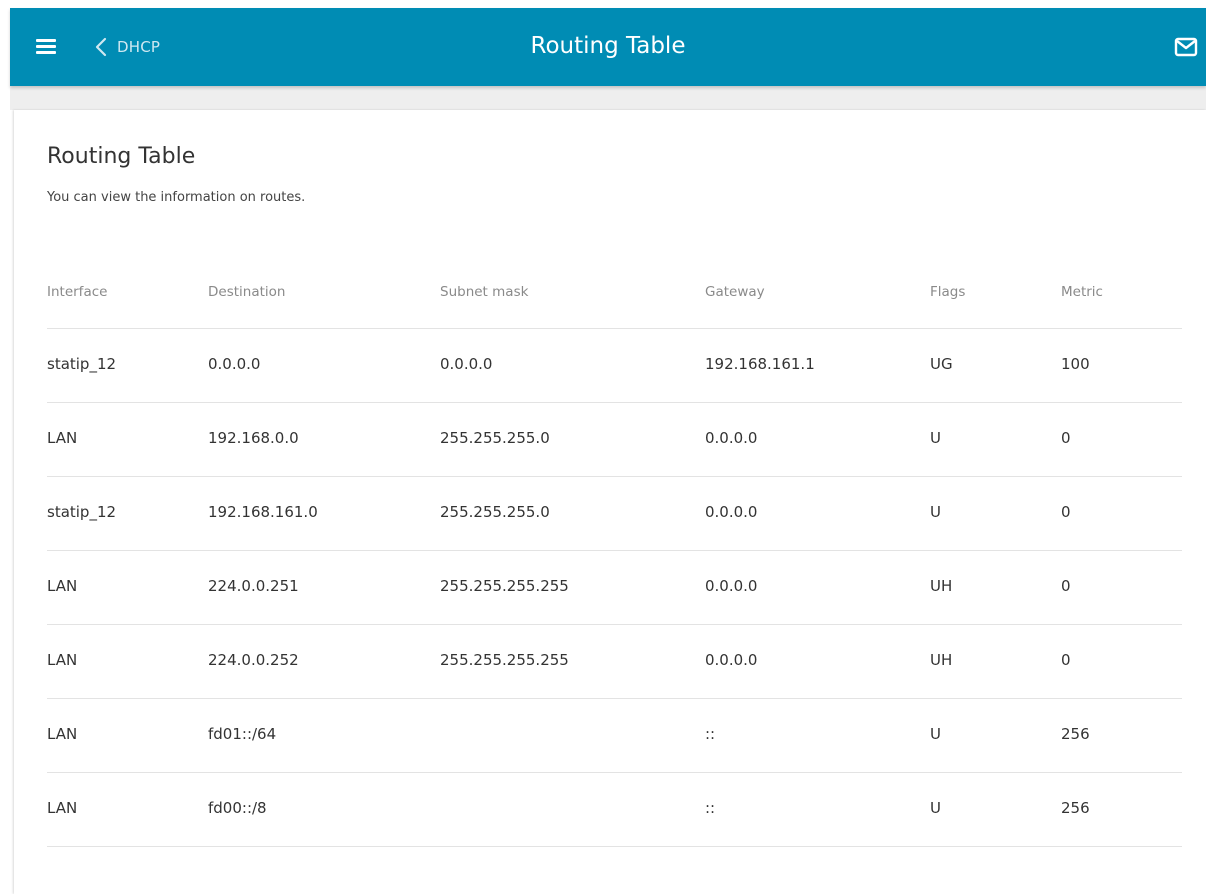  Describe the element at coordinates (1075, 364) in the screenshot. I see `cell-metric: 100` at that location.